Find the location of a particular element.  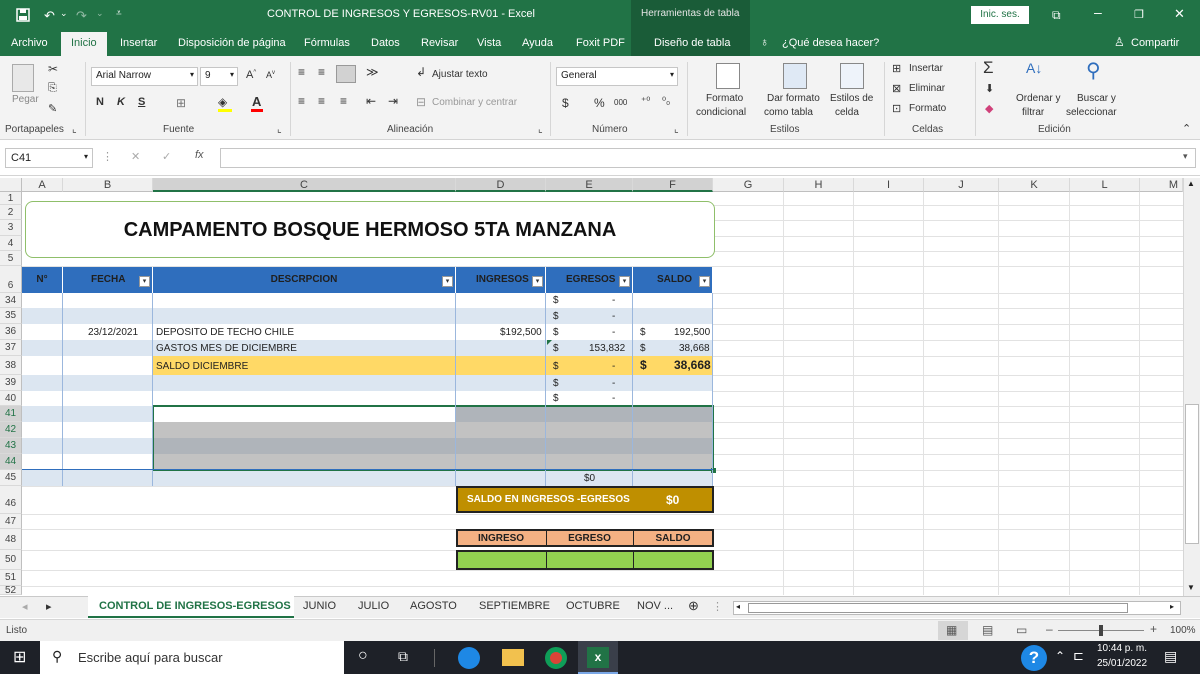

tab-vista: Vista is located at coordinates (489, 43).